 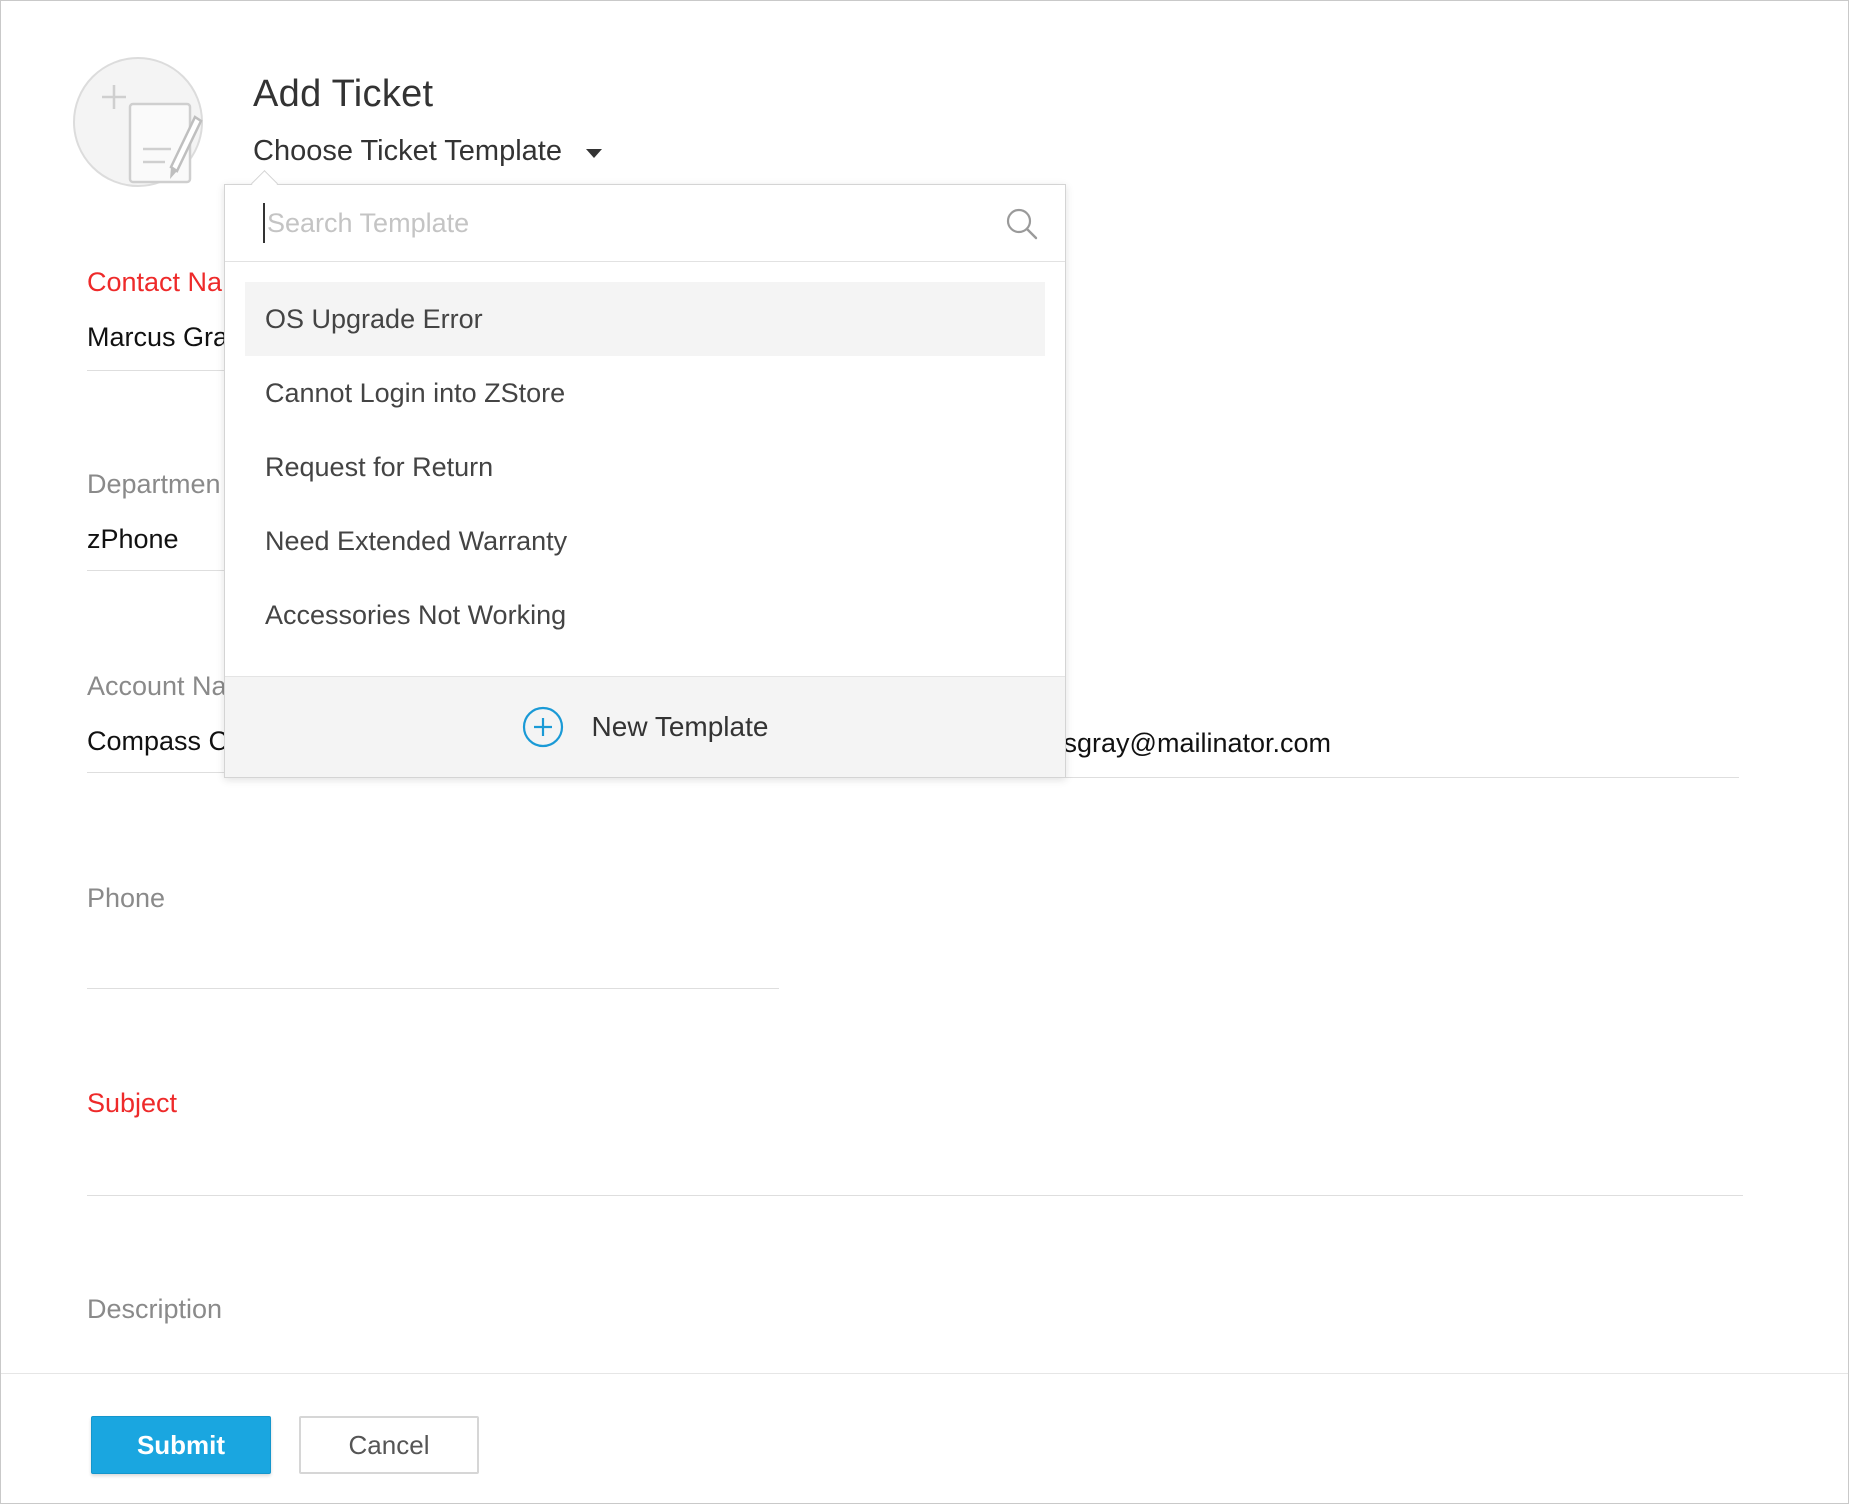 What do you see at coordinates (181, 1445) in the screenshot?
I see `submit-button: Submit` at bounding box center [181, 1445].